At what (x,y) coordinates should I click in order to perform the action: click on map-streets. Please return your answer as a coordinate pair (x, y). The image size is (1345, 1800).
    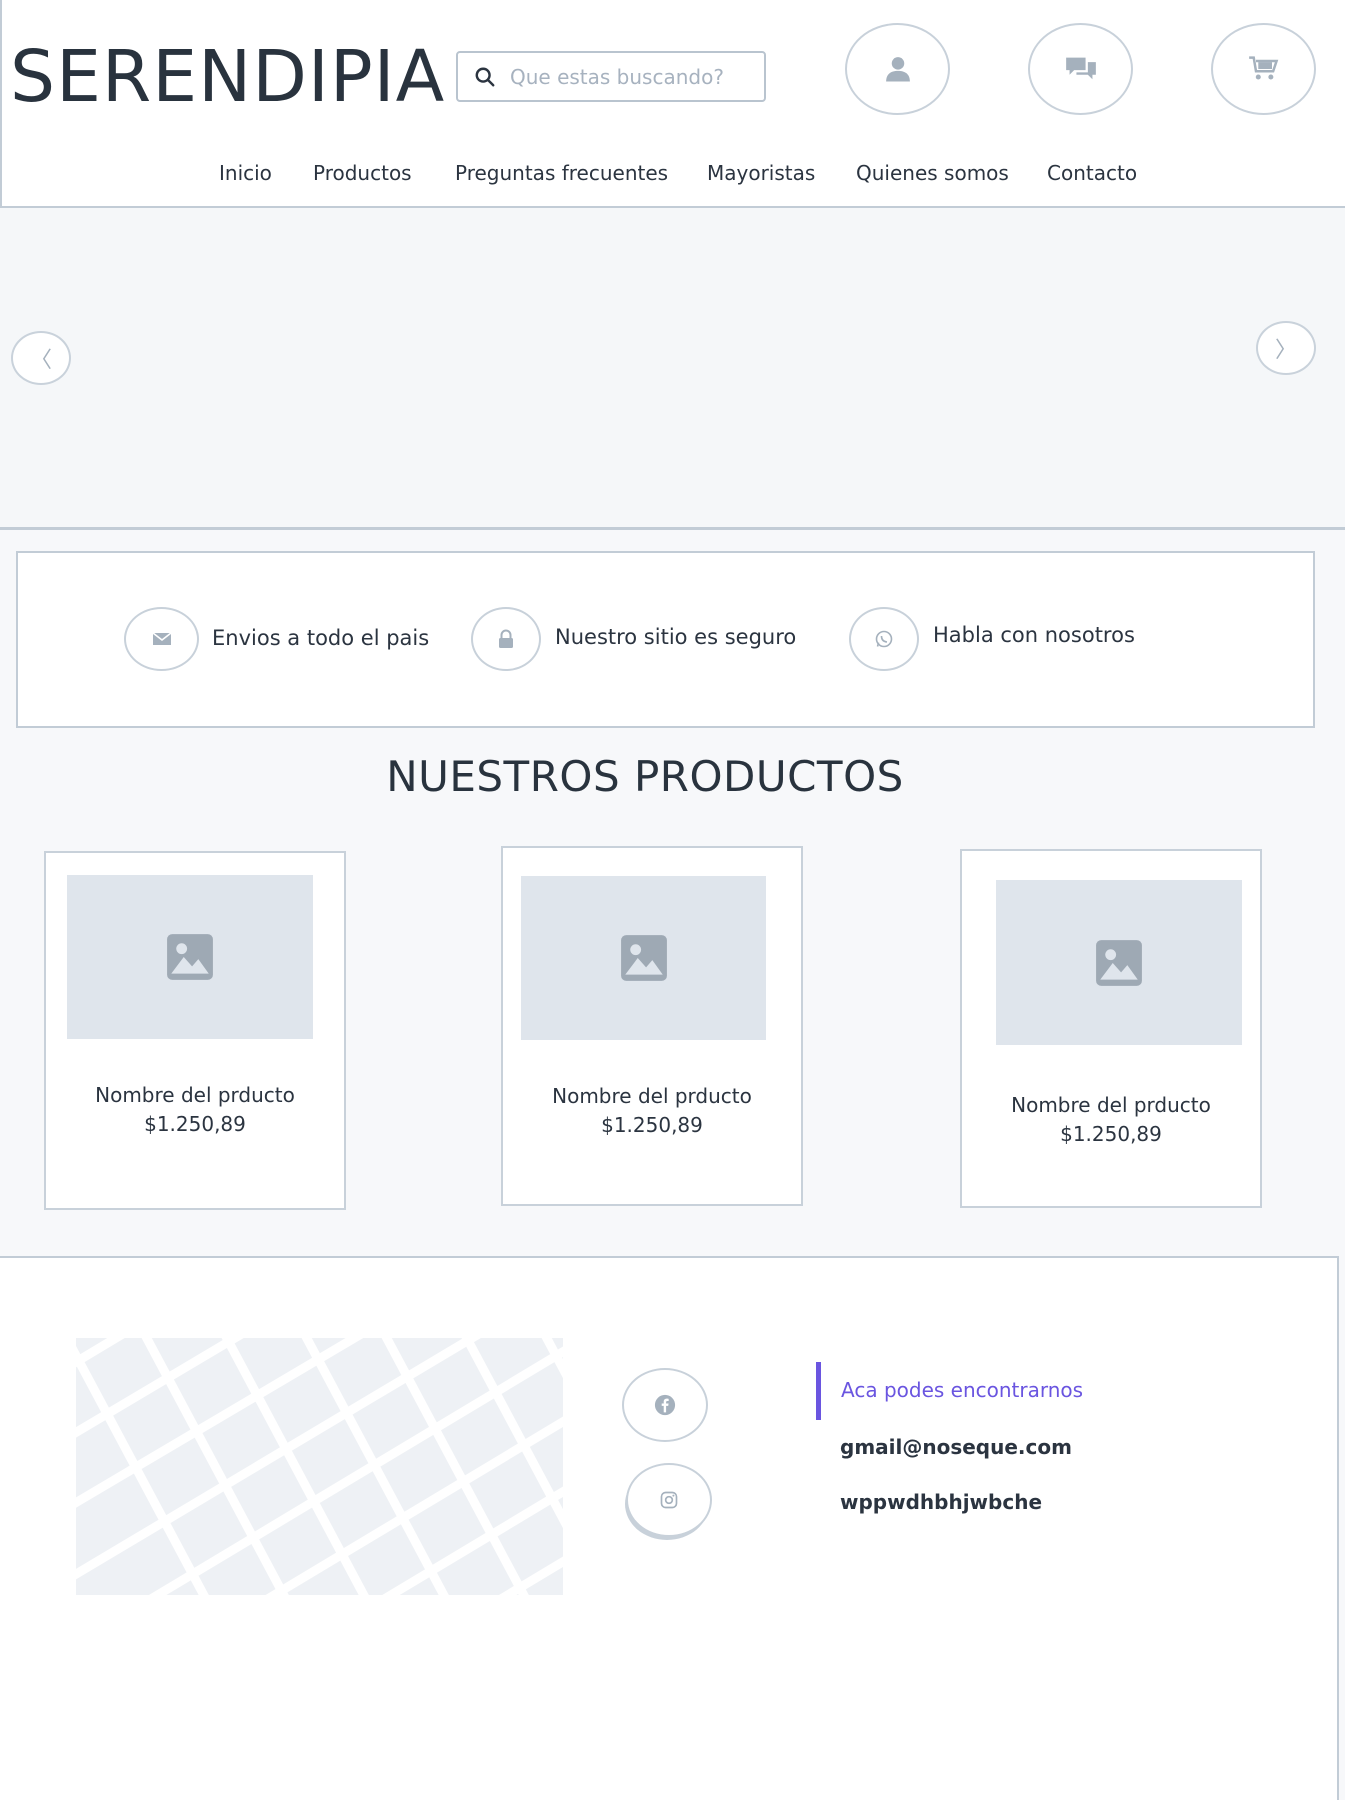
    Looking at the image, I should click on (319, 1466).